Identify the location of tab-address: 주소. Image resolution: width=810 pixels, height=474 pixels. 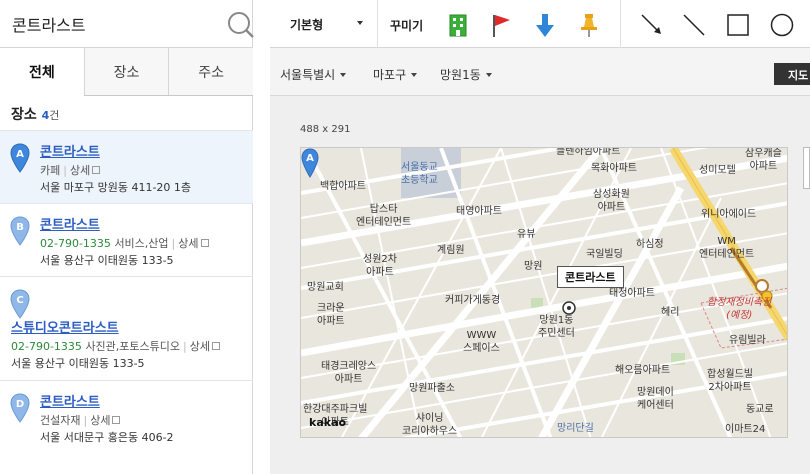
(211, 71).